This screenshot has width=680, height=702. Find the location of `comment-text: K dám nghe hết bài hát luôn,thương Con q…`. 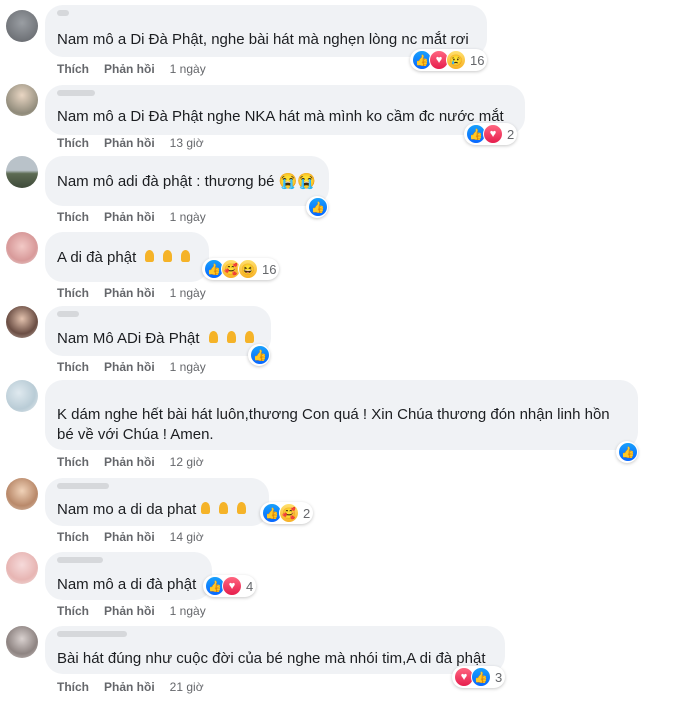

comment-text: K dám nghe hết bài hát luôn,thương Con q… is located at coordinates (333, 424).